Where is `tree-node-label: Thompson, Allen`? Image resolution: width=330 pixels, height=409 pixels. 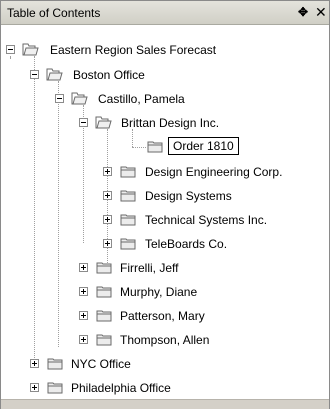 tree-node-label: Thompson, Allen is located at coordinates (165, 340).